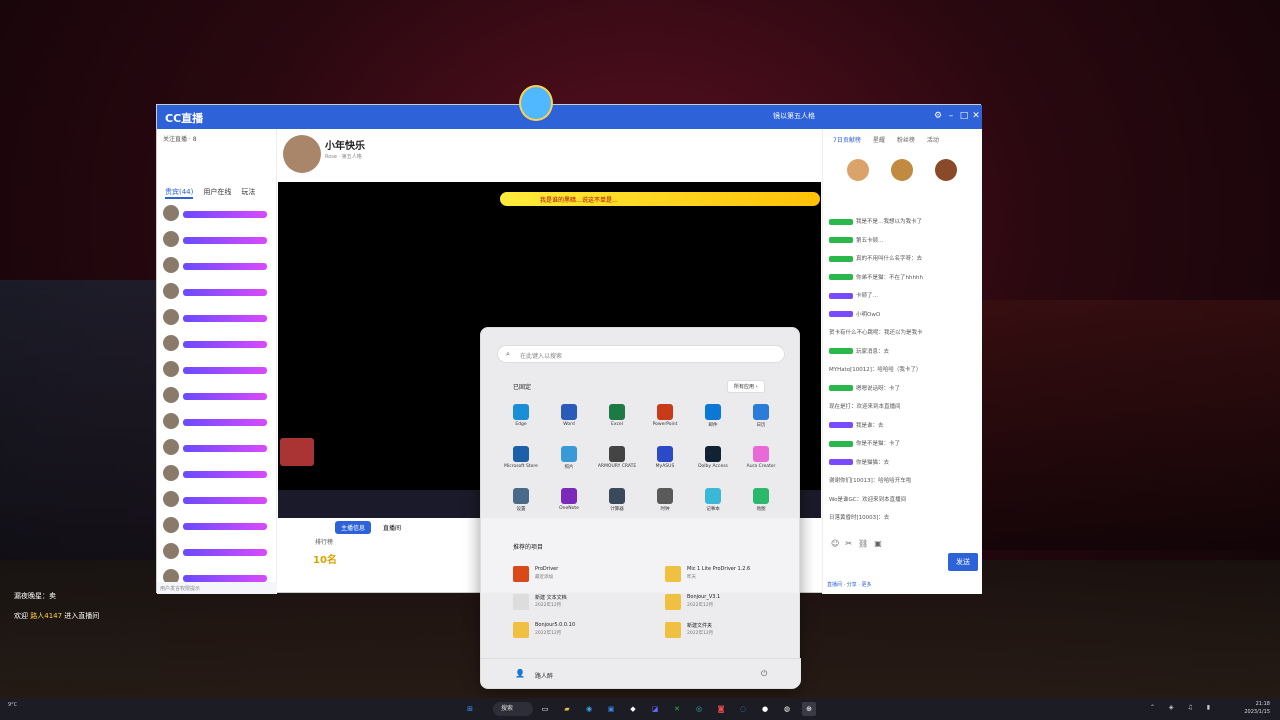  What do you see at coordinates (547, 569) in the screenshot?
I see `item-title: ProDriver` at bounding box center [547, 569].